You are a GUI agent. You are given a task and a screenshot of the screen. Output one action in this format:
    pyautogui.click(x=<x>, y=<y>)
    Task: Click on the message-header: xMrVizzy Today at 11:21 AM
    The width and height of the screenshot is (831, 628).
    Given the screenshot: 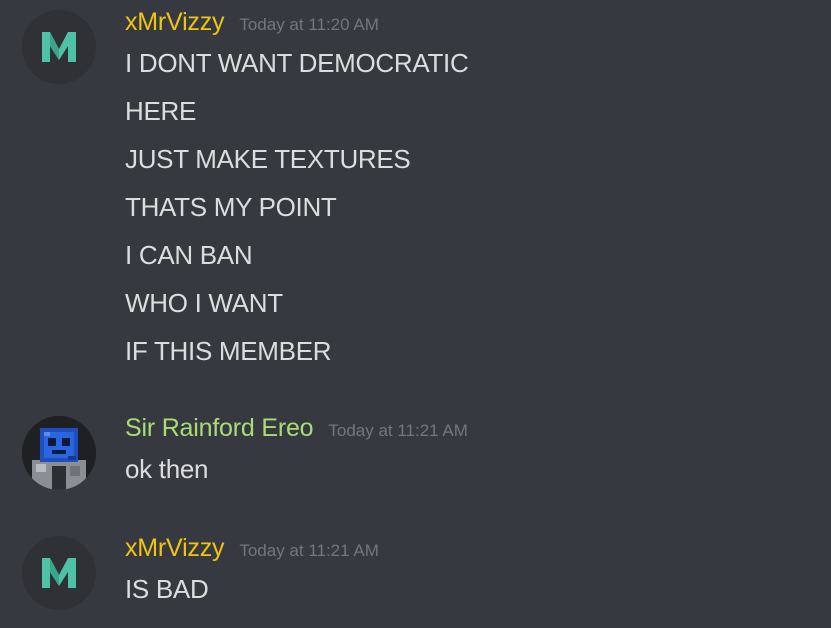 What is the action you would take?
    pyautogui.click(x=252, y=551)
    